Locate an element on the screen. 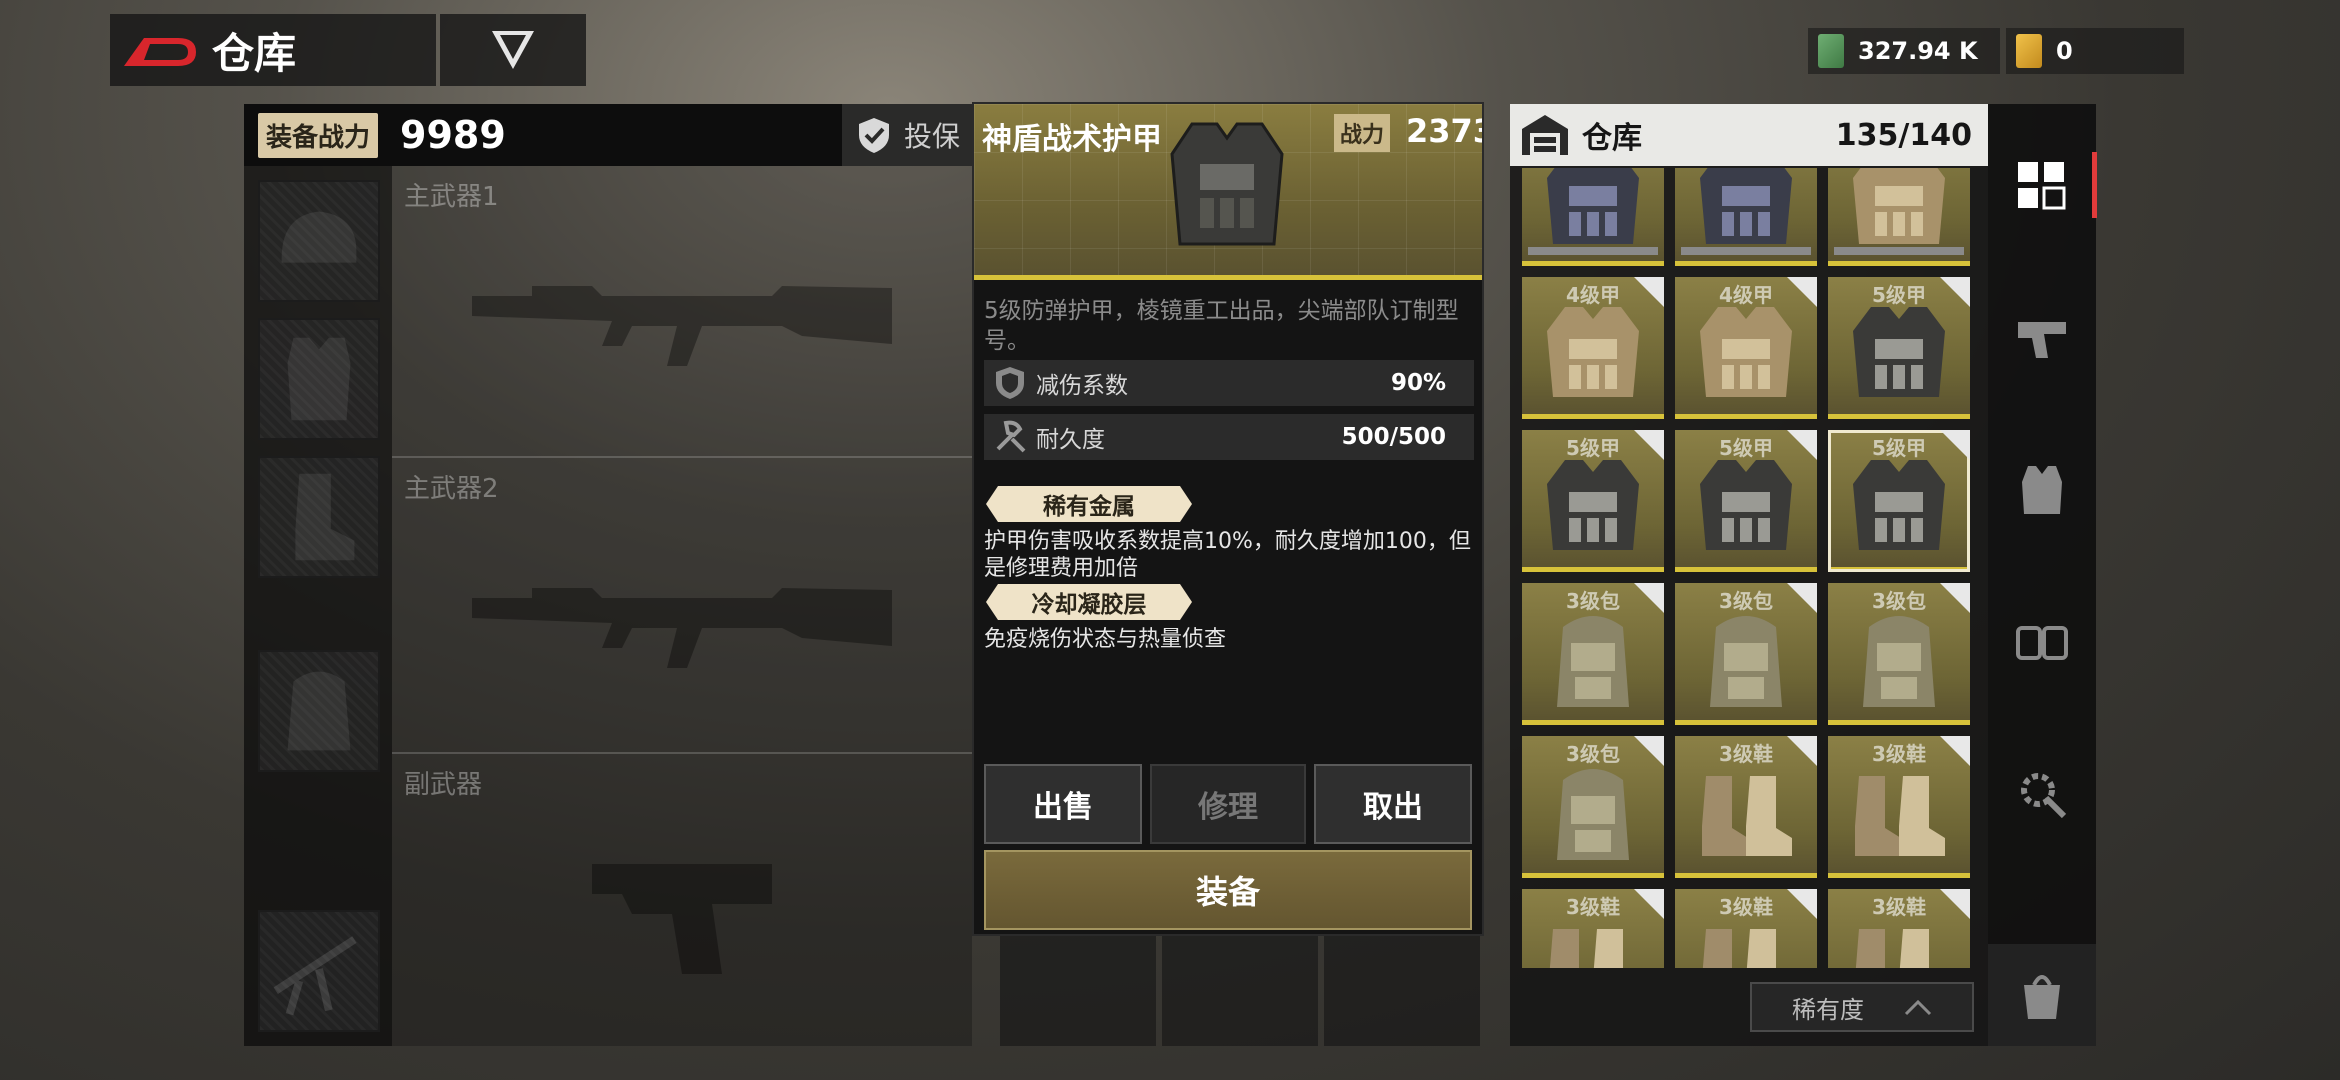 This screenshot has width=2340, height=1080. menu-dropdown-button is located at coordinates (513, 50).